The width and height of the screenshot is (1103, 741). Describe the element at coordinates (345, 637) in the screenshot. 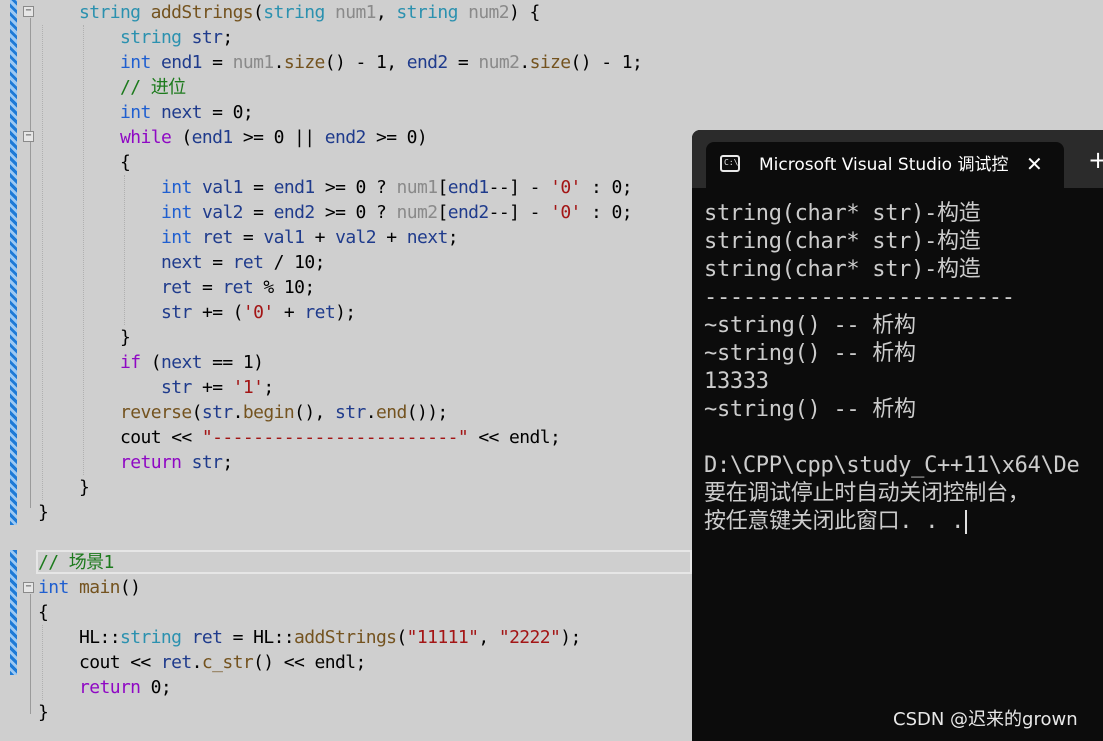

I see `code-token: addStrings` at that location.